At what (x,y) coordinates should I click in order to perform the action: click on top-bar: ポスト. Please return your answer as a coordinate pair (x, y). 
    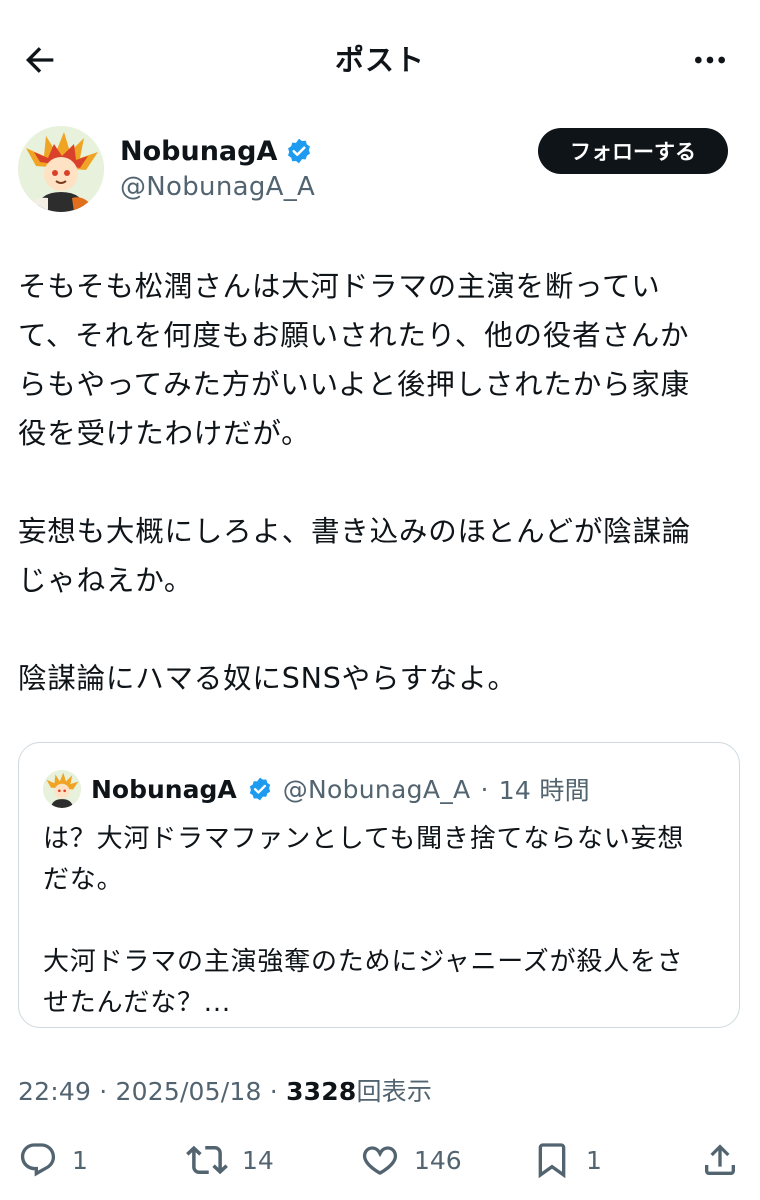
    Looking at the image, I should click on (380, 59).